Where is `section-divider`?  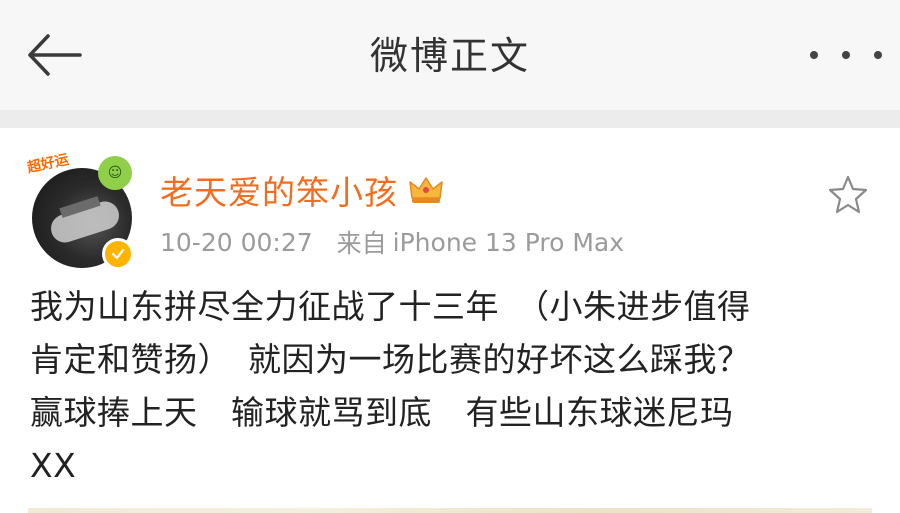
section-divider is located at coordinates (450, 119).